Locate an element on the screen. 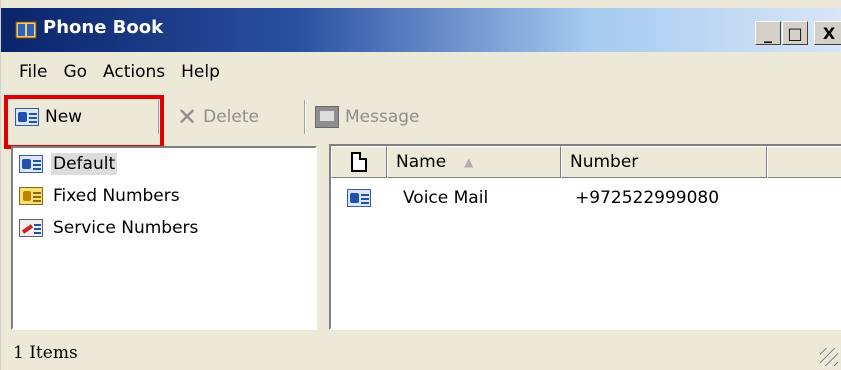 The image size is (841, 370). resize-grip-icon is located at coordinates (829, 357).